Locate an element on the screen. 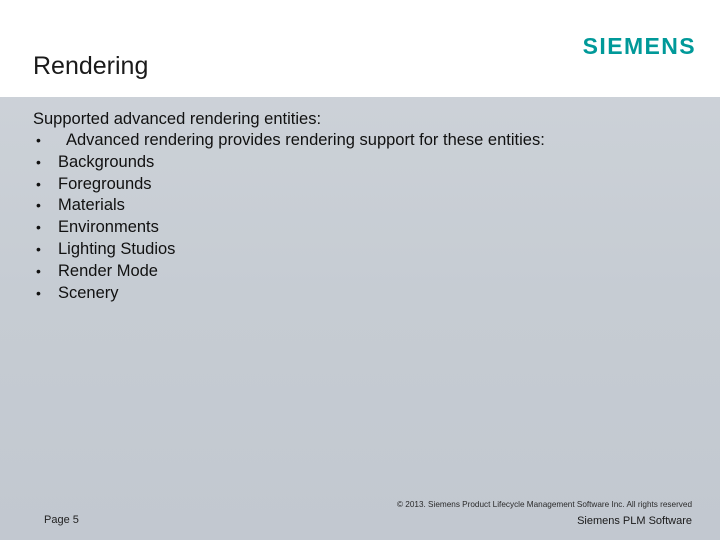 The width and height of the screenshot is (720, 540). list-item-label: Lighting Studios is located at coordinates (117, 248).